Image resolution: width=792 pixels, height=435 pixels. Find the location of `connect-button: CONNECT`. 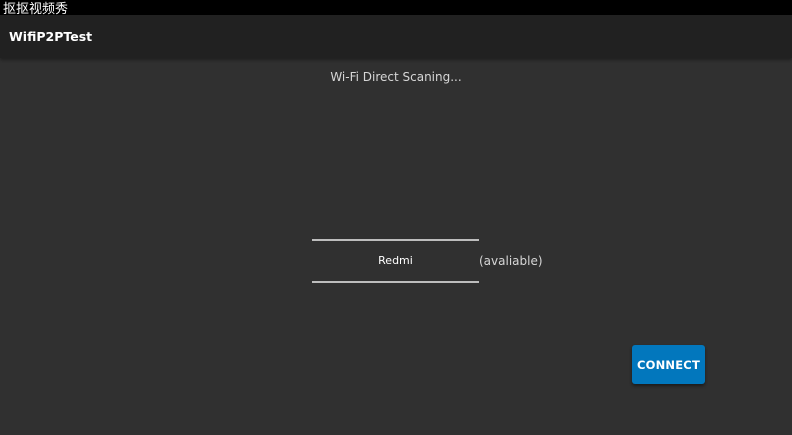

connect-button: CONNECT is located at coordinates (668, 364).